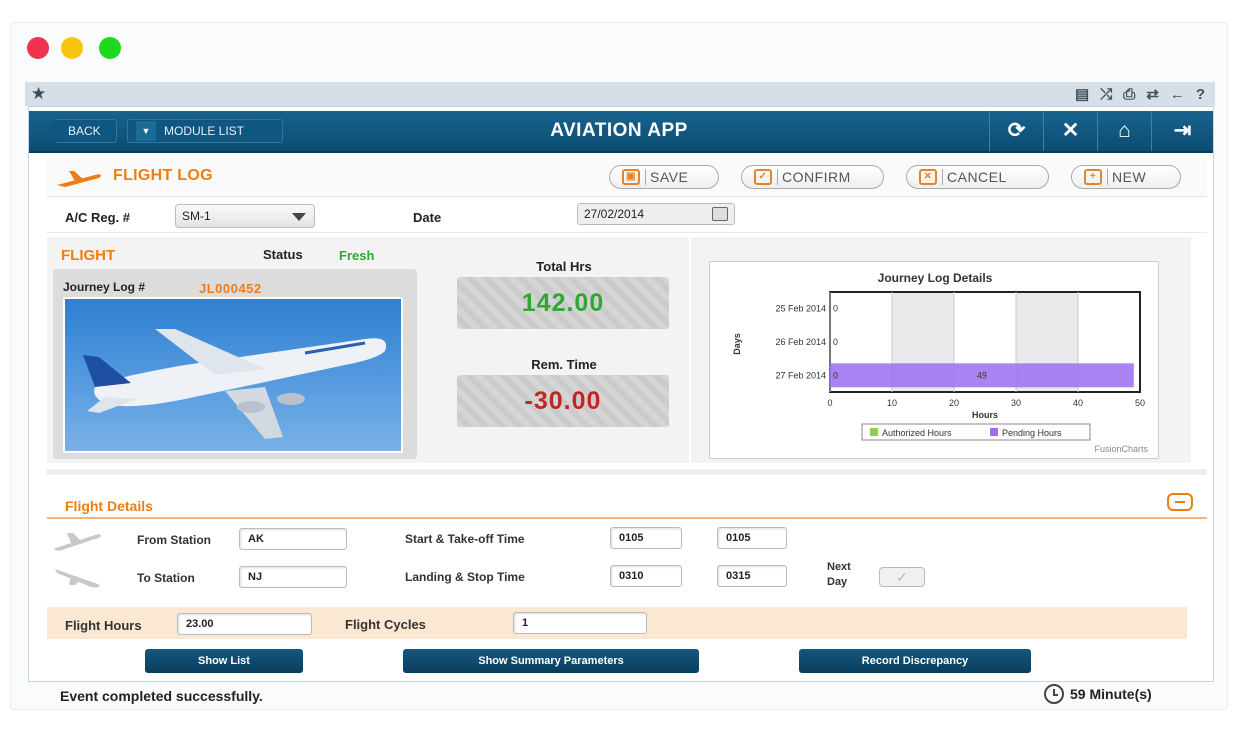 This screenshot has height=732, width=1250. Describe the element at coordinates (38, 94) in the screenshot. I see `star-icon: ★` at that location.